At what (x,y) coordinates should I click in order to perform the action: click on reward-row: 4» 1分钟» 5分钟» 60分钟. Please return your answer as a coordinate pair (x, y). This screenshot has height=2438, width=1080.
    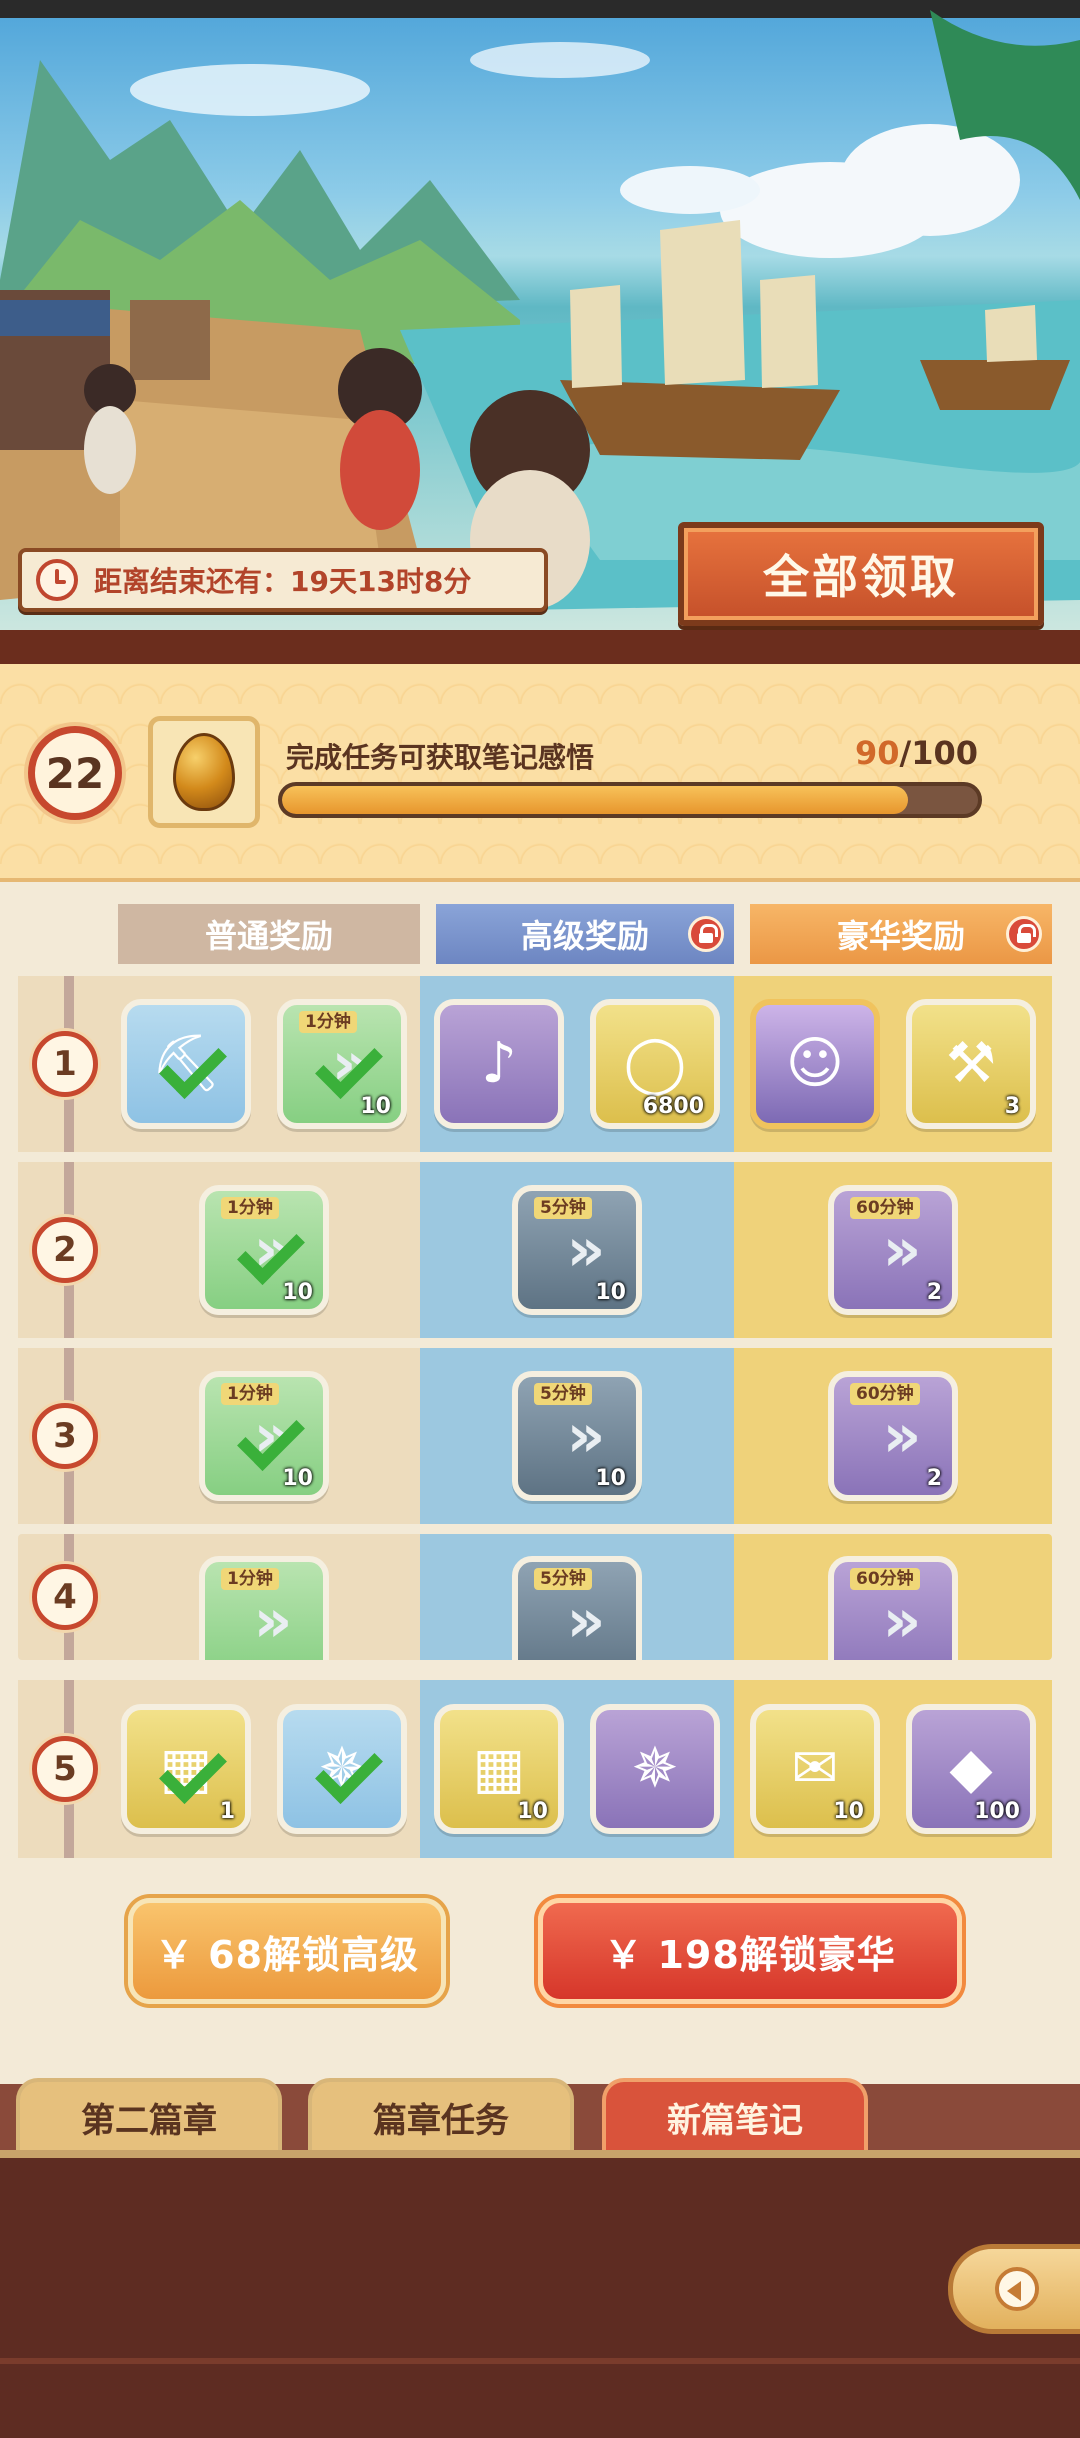
    Looking at the image, I should click on (535, 1597).